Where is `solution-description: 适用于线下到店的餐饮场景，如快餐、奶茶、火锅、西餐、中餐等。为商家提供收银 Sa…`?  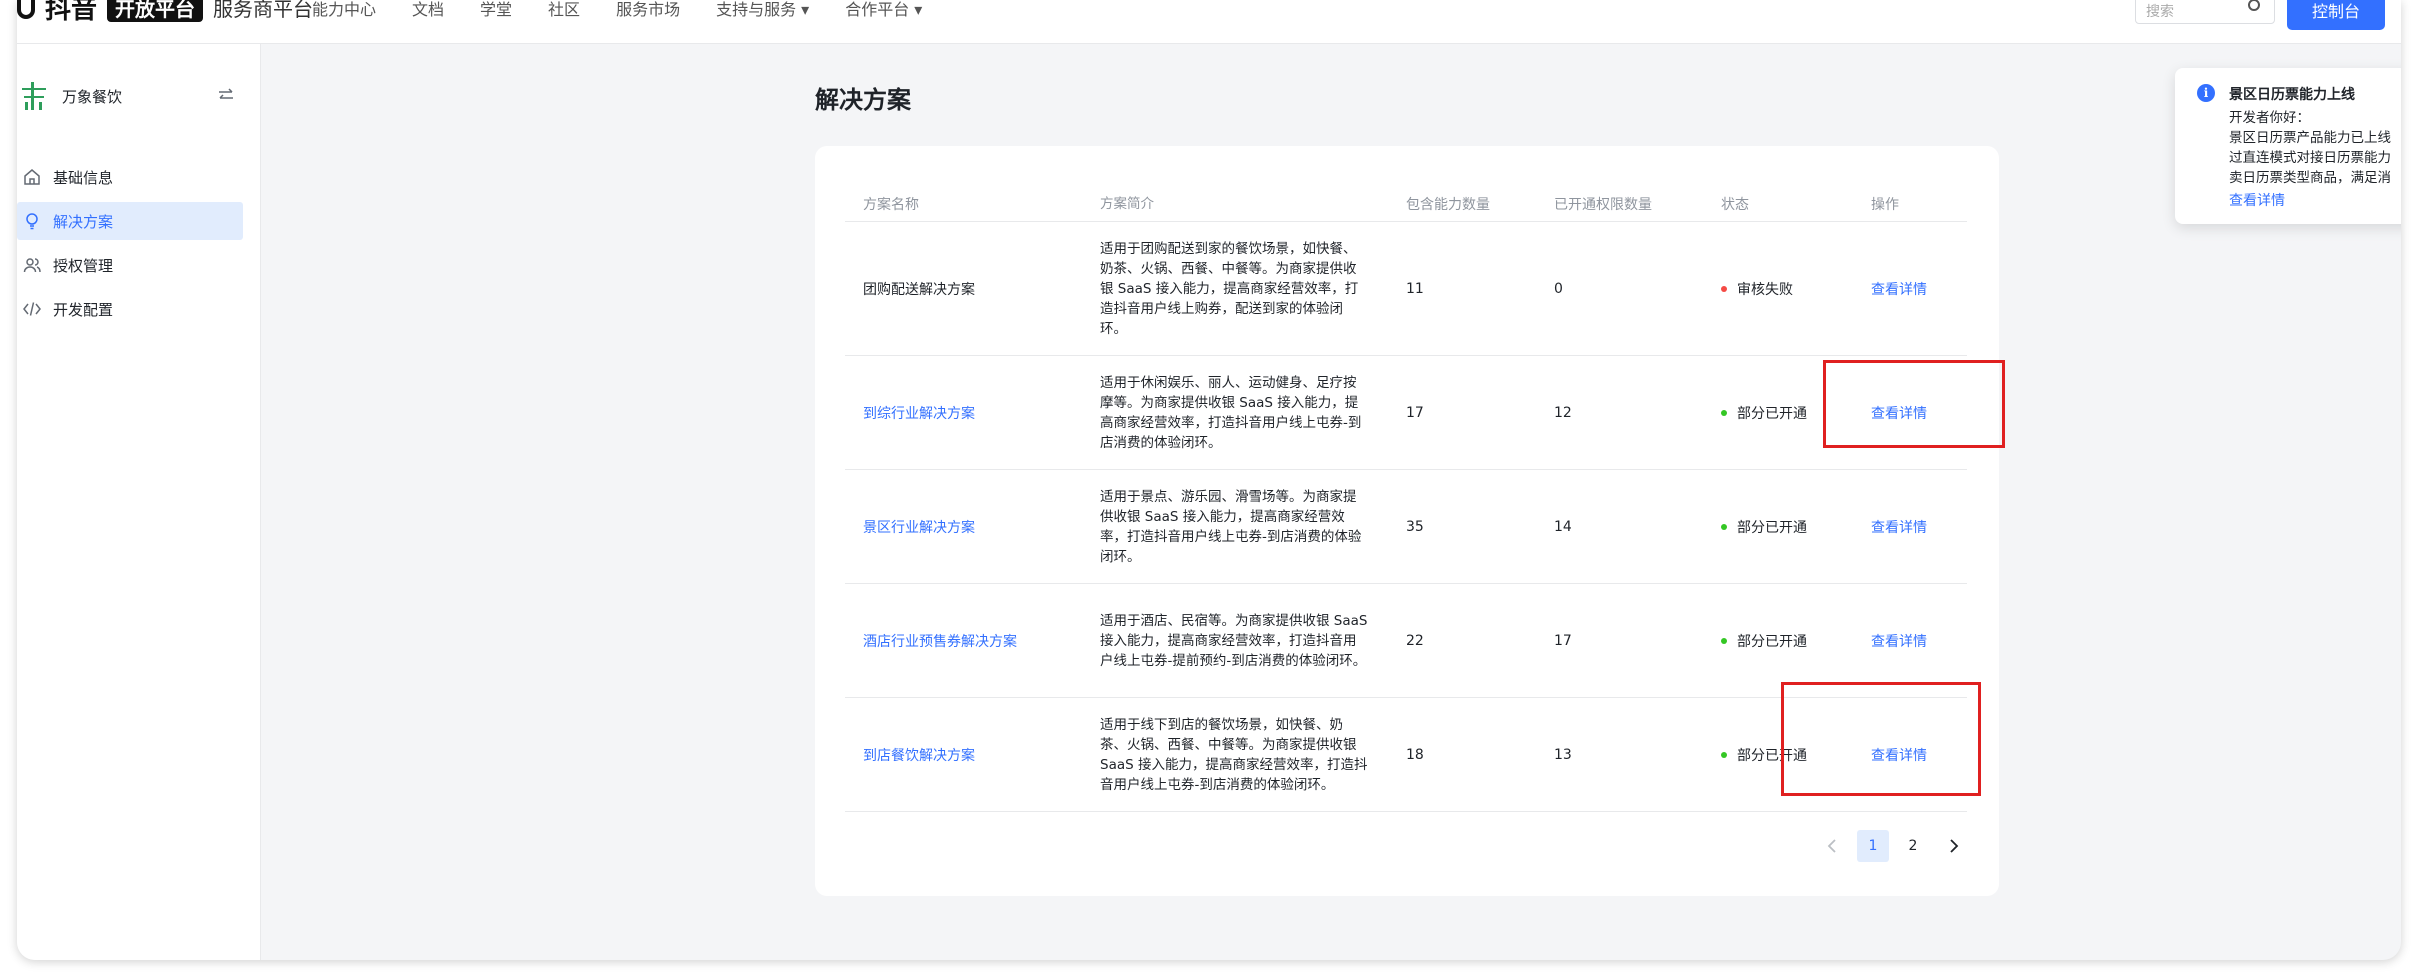 solution-description: 适用于线下到店的餐饮场景，如快餐、奶茶、火锅、西餐、中餐等。为商家提供收银 Sa… is located at coordinates (1234, 754).